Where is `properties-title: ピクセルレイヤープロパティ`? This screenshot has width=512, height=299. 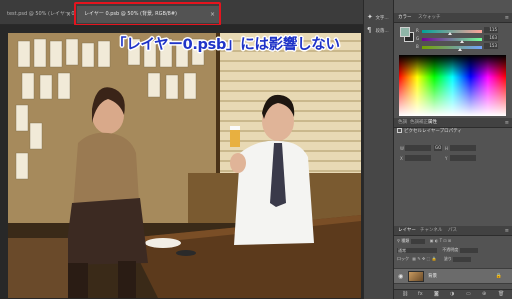 properties-title: ピクセルレイヤープロパティ is located at coordinates (429, 131).